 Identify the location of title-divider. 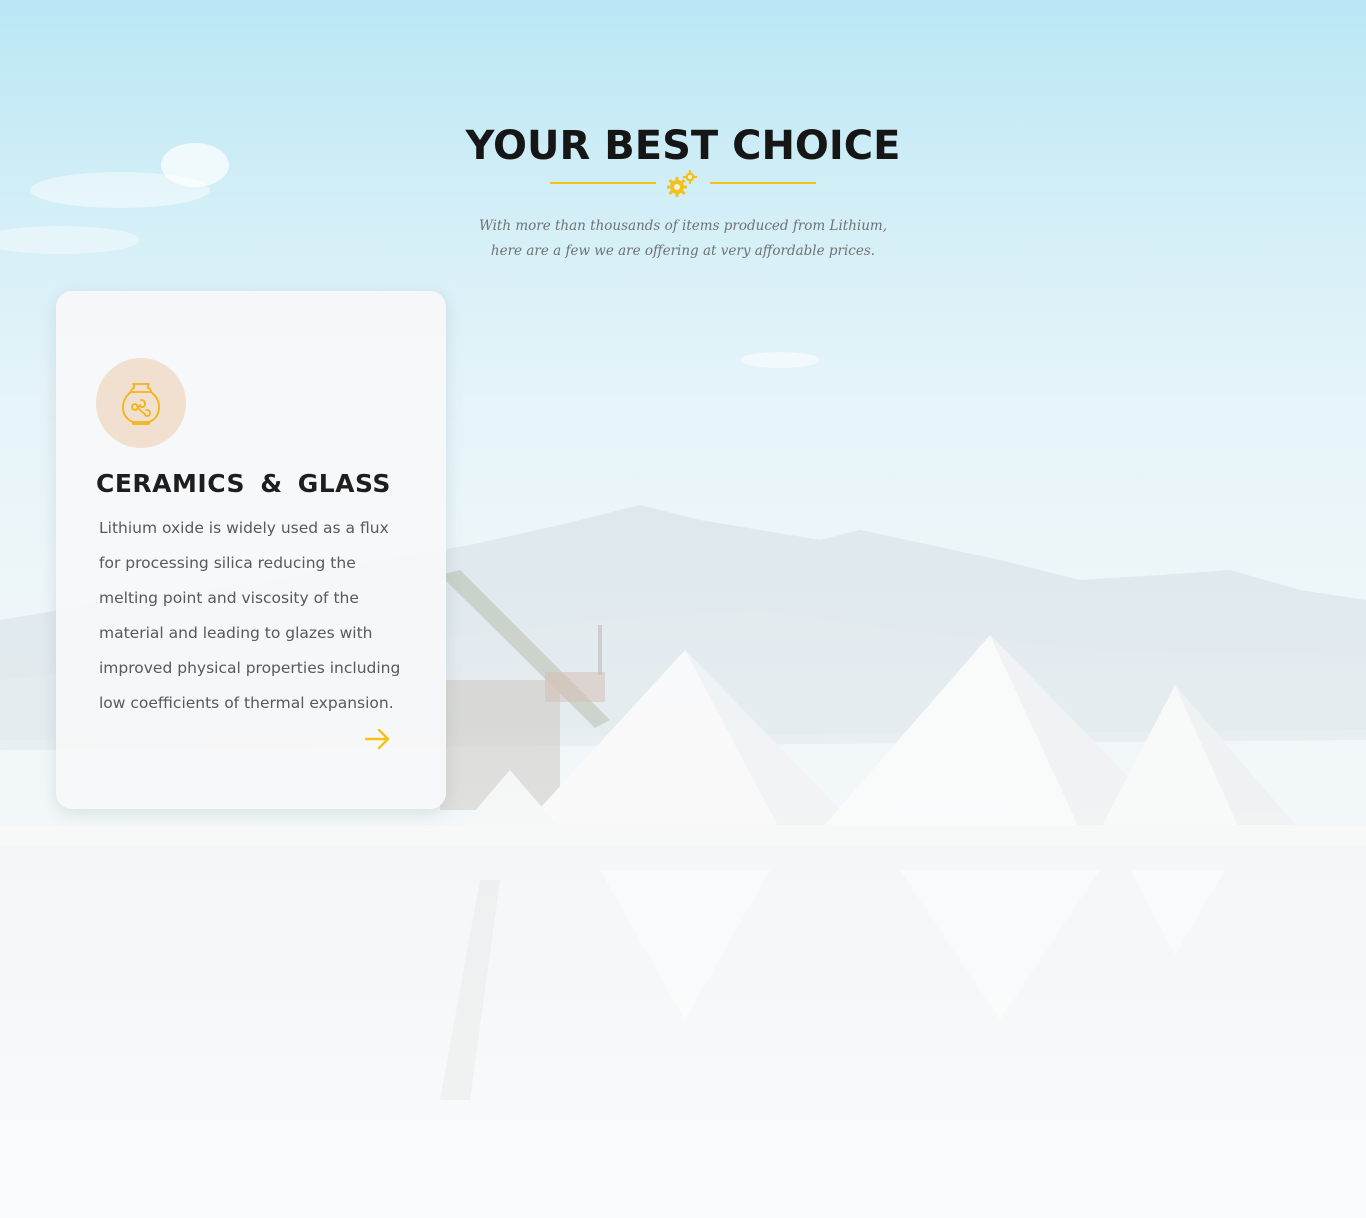
(683, 184).